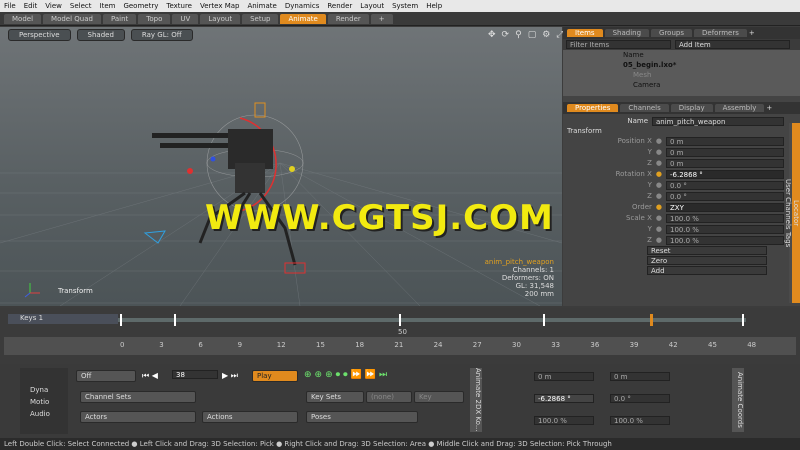 The height and width of the screenshot is (450, 800). What do you see at coordinates (348, 18) in the screenshot?
I see `layout-tab: Render` at bounding box center [348, 18].